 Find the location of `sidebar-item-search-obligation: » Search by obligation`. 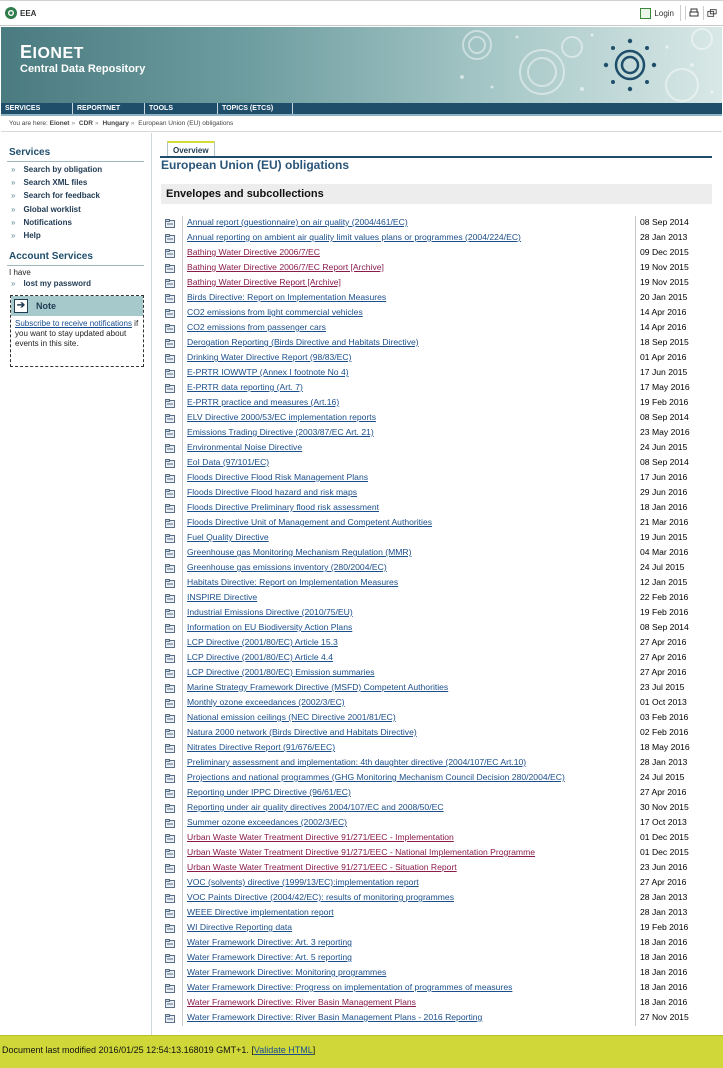

sidebar-item-search-obligation: » Search by obligation is located at coordinates (56, 169).